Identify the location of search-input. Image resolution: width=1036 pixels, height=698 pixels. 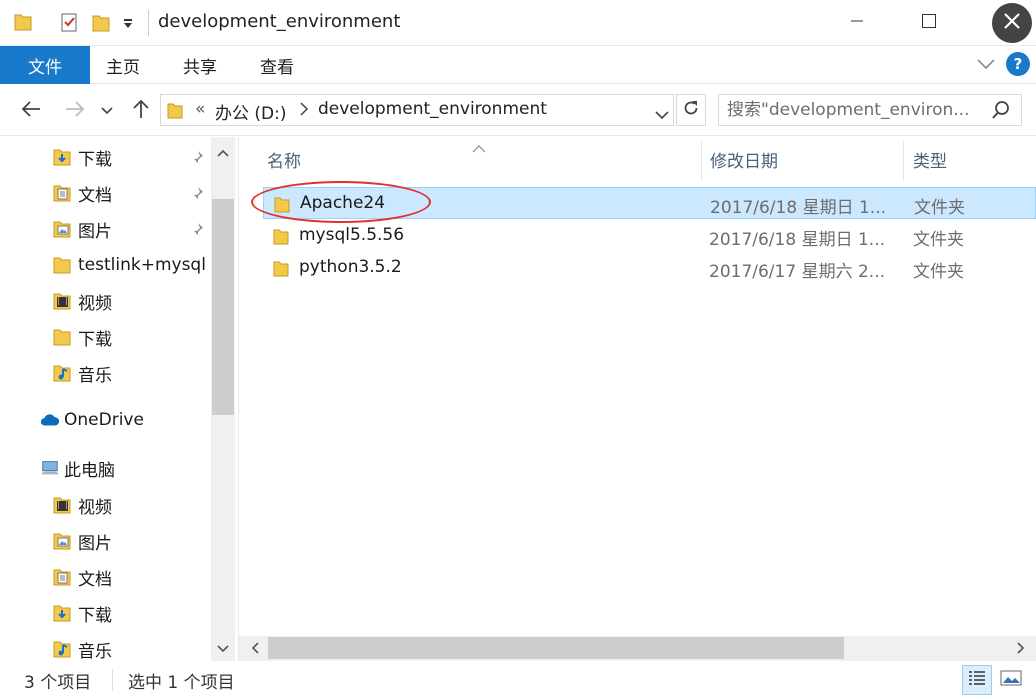
(858, 110).